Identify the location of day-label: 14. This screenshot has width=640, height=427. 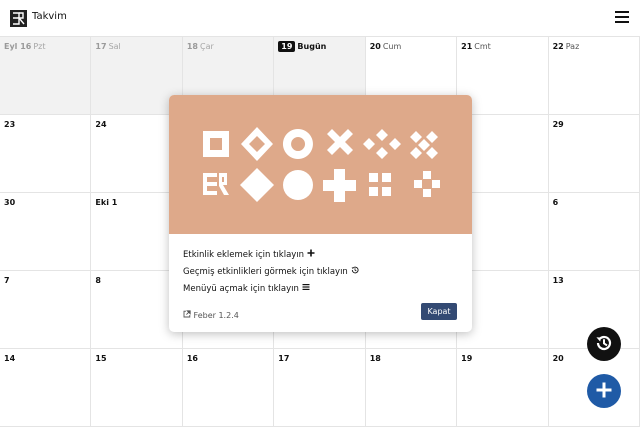
(9, 358).